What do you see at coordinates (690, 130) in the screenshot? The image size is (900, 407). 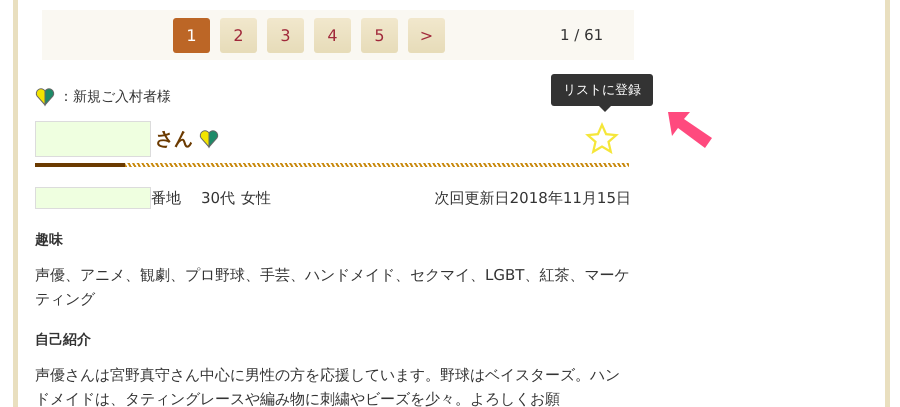 I see `arrow-icon` at bounding box center [690, 130].